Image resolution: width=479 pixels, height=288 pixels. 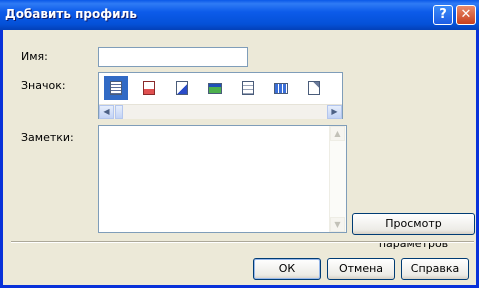 What do you see at coordinates (435, 269) in the screenshot?
I see `help-button: Справка` at bounding box center [435, 269].